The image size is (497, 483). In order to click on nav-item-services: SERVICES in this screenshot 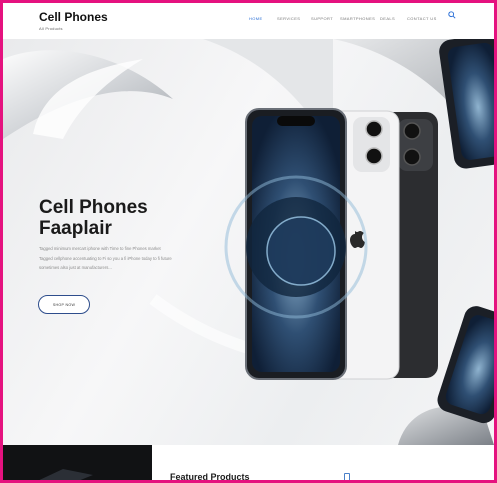, I will do `click(288, 18)`.